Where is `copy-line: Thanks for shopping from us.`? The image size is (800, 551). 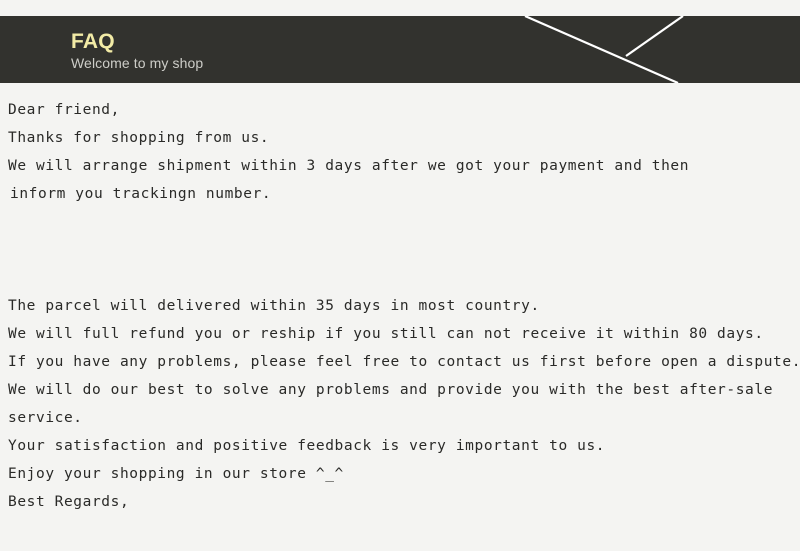
copy-line: Thanks for shopping from us. is located at coordinates (139, 138).